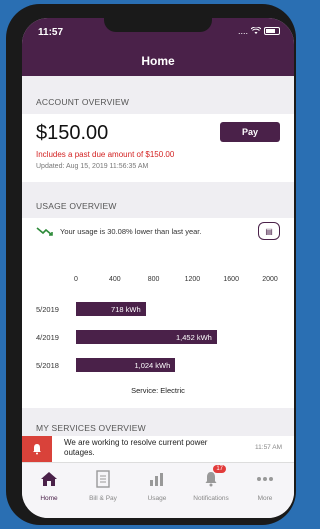 The image size is (320, 529). I want to click on page-title: Home, so click(158, 61).